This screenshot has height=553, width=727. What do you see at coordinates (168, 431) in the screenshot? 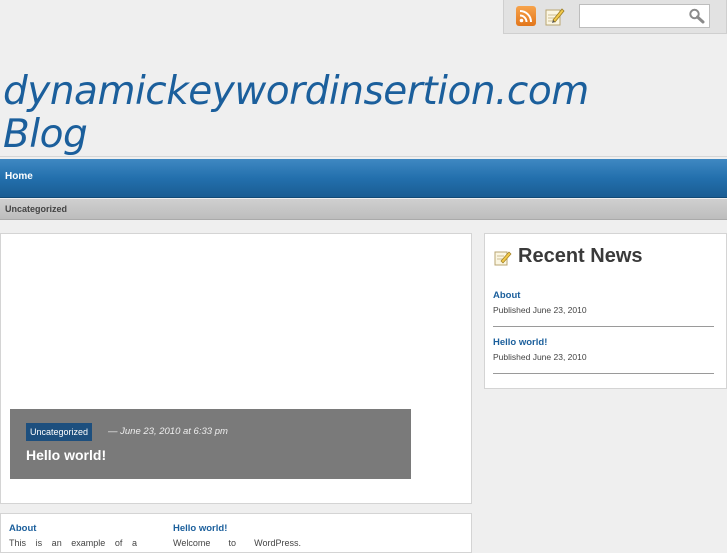
I see `post-meta: — June 23, 2010 at 6:33 pm` at bounding box center [168, 431].